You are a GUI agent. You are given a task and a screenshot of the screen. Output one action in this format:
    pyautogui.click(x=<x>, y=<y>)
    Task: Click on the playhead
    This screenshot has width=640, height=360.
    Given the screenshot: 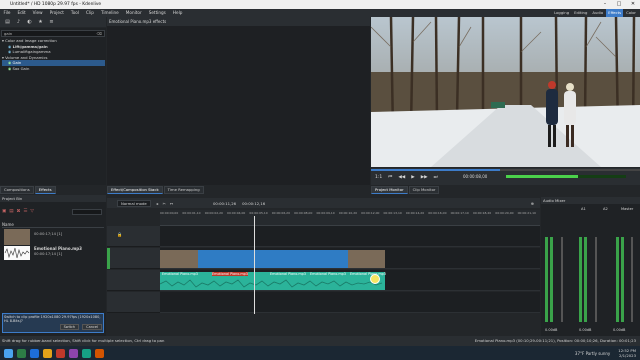 What is the action you would take?
    pyautogui.click(x=254, y=265)
    